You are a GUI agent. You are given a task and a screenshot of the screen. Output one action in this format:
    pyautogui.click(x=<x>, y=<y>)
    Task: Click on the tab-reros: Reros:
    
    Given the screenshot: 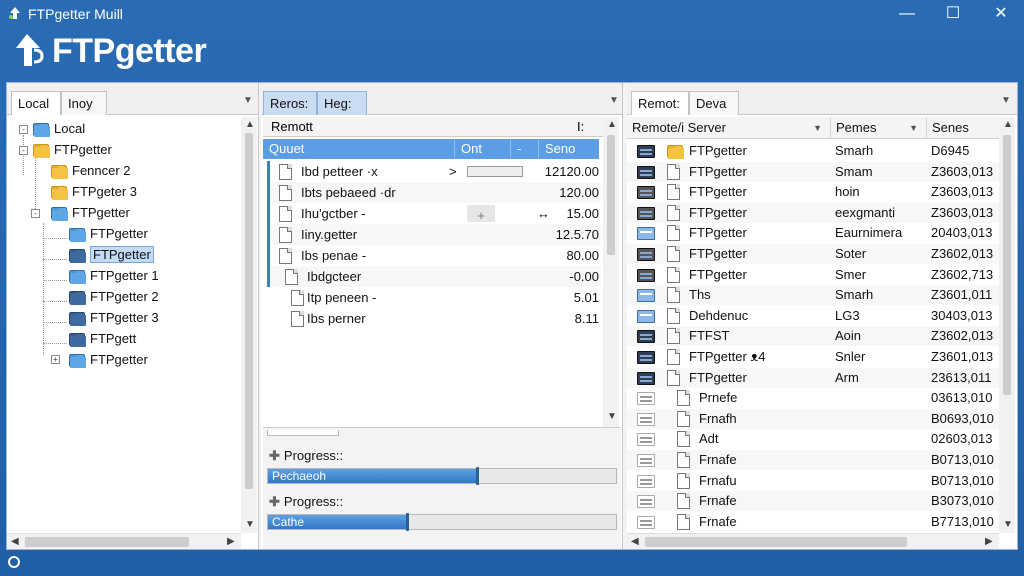 What is the action you would take?
    pyautogui.click(x=290, y=103)
    